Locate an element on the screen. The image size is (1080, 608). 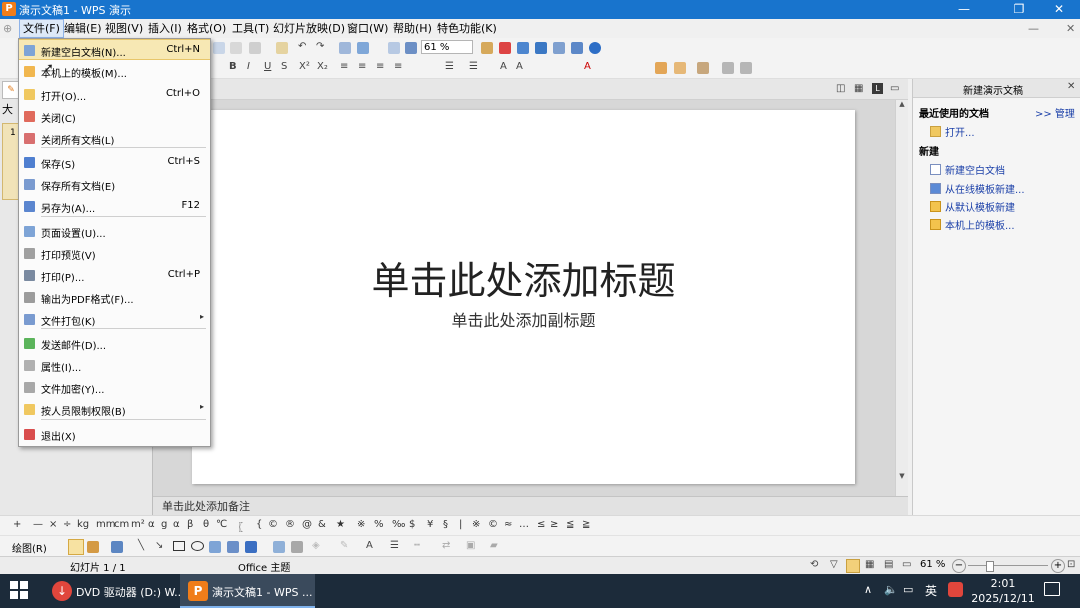
fill-color-icon: ◈ is located at coordinates (316, 545).